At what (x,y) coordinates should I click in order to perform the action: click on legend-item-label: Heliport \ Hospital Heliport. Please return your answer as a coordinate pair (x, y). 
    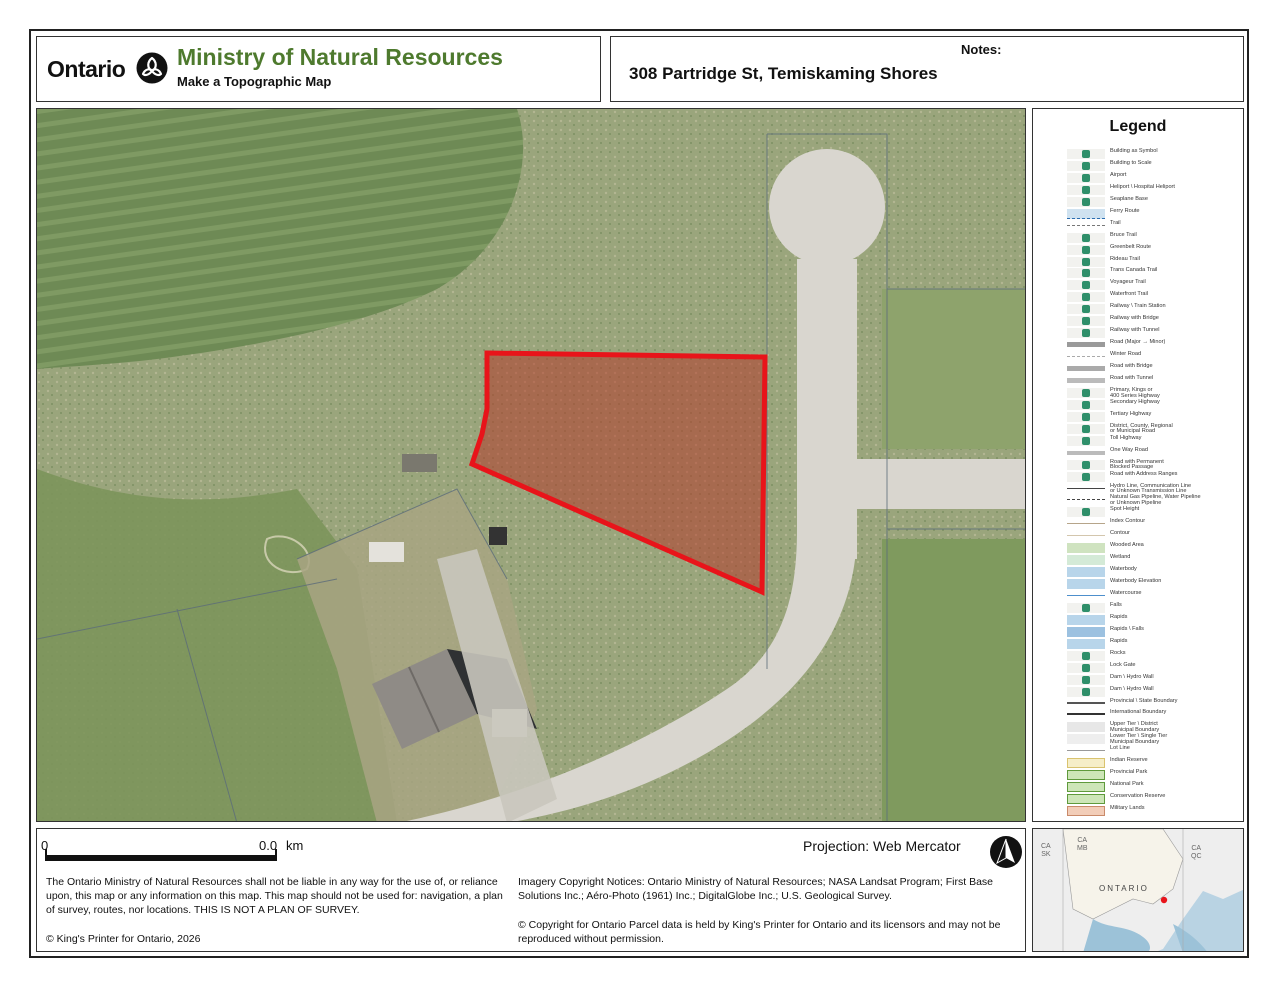
    Looking at the image, I should click on (1142, 186).